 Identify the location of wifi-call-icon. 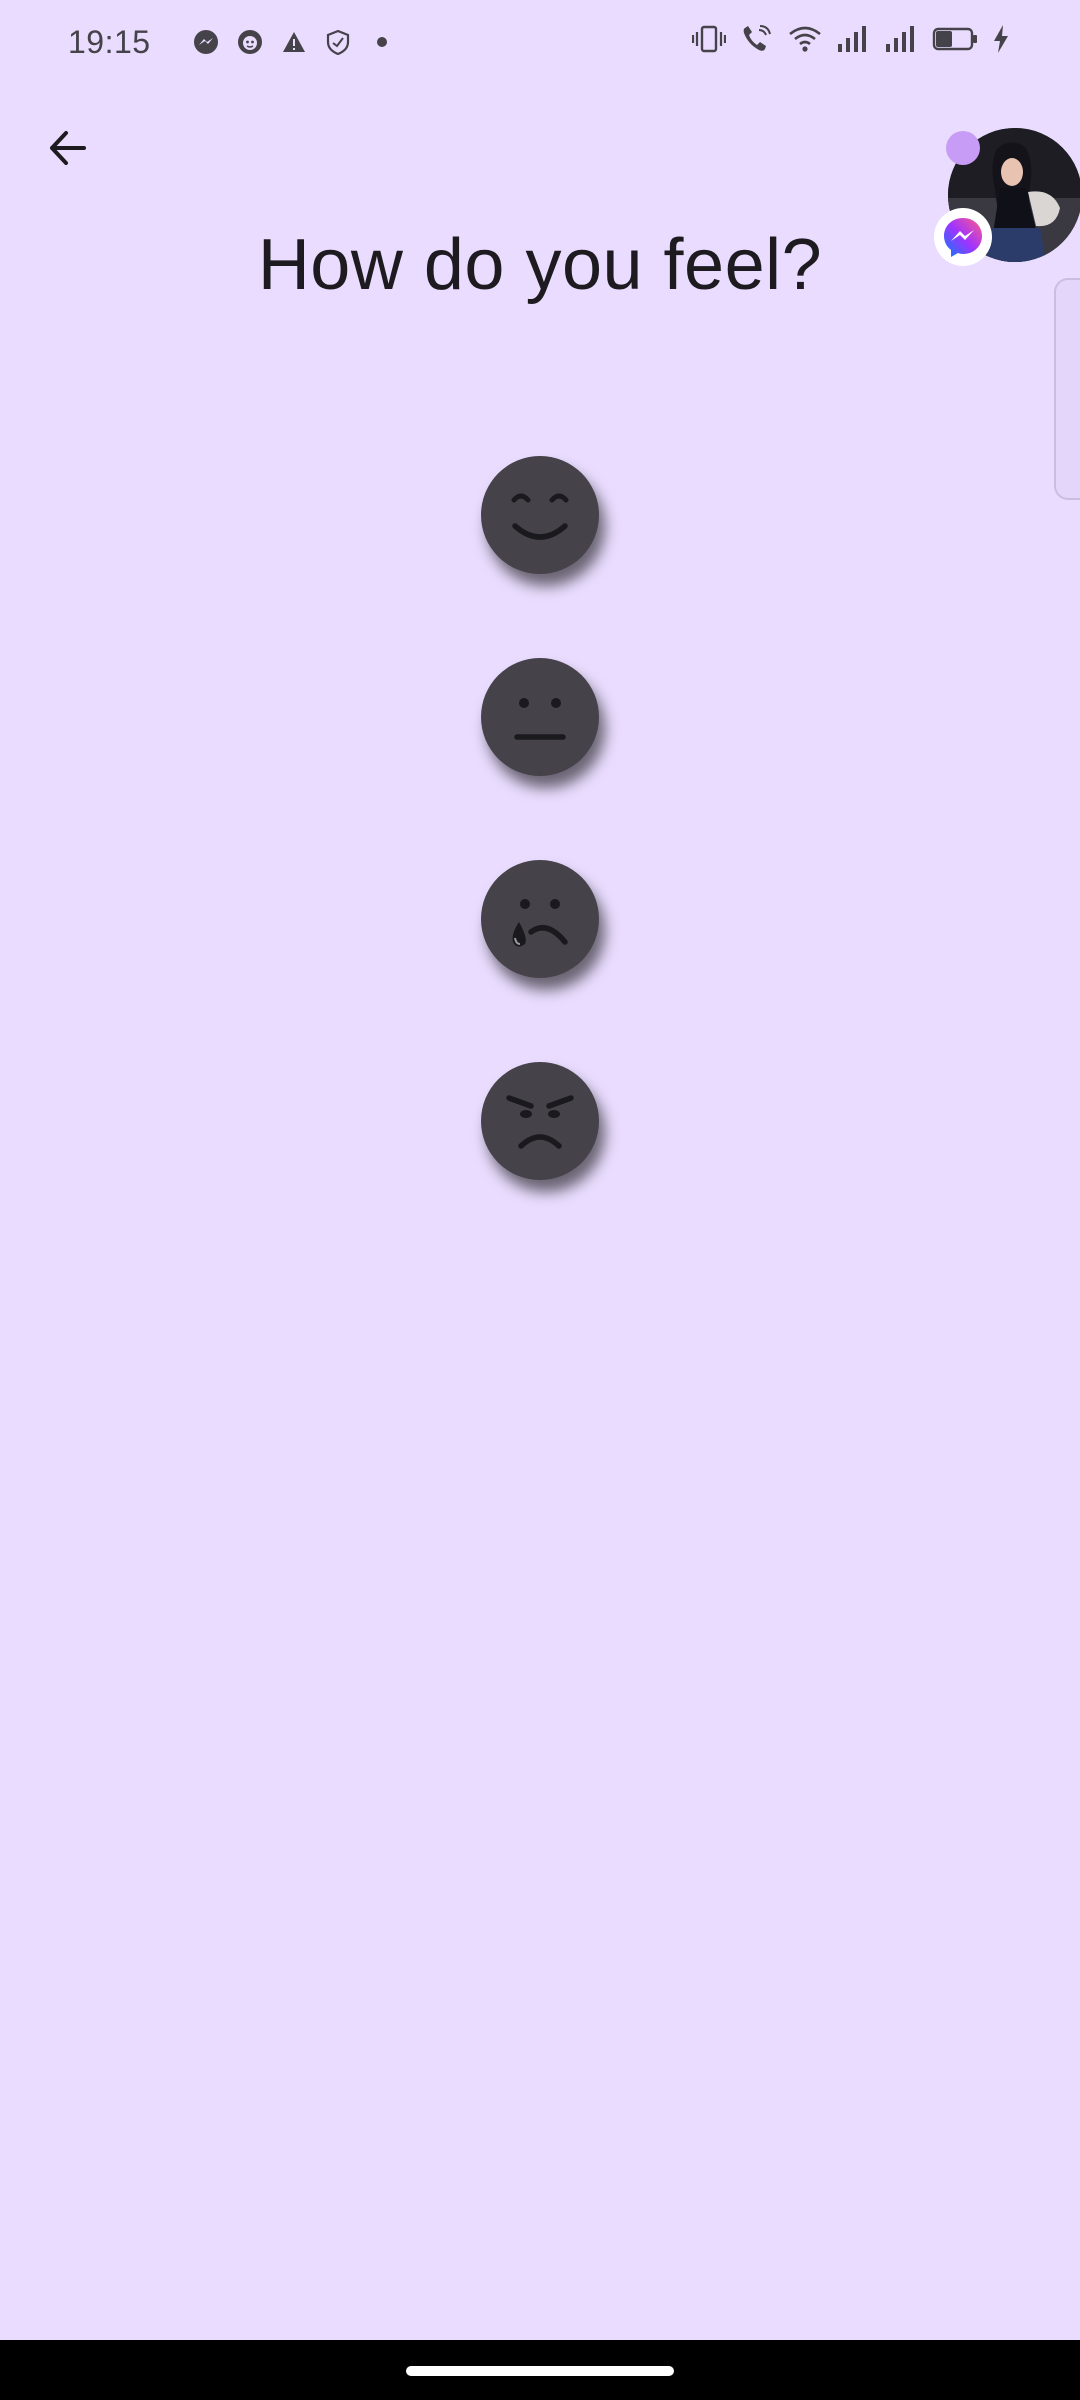
(757, 38).